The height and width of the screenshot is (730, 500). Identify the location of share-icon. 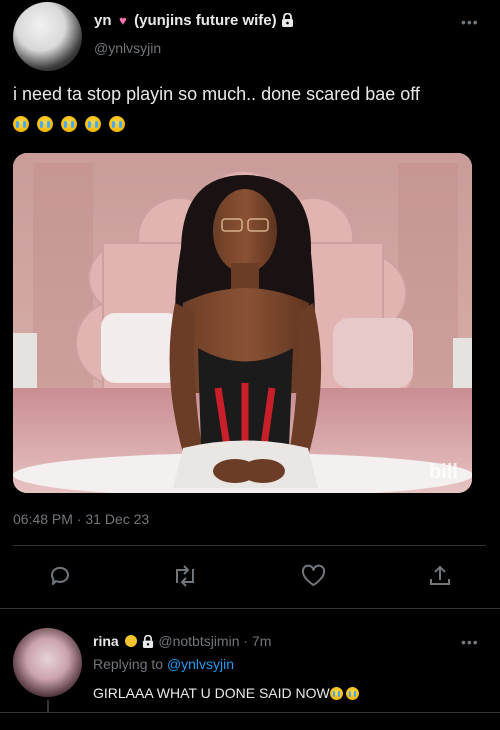
(440, 576).